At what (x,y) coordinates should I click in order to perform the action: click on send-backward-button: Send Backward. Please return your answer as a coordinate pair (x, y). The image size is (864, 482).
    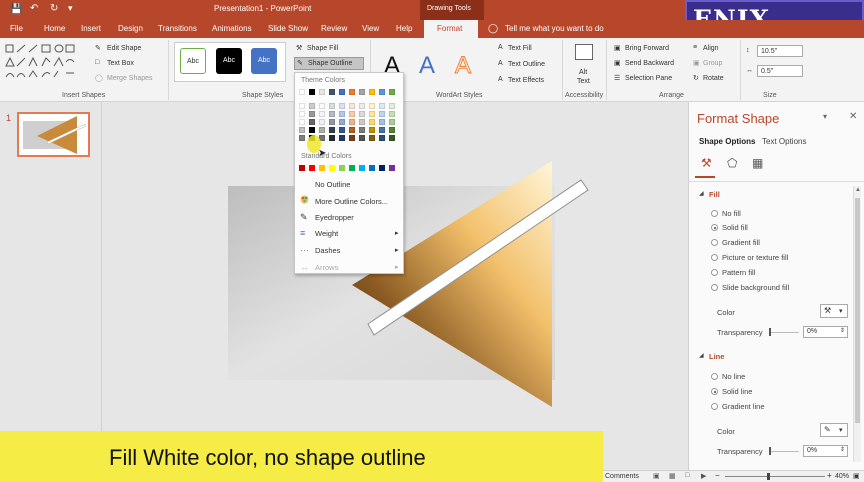
    Looking at the image, I should click on (649, 63).